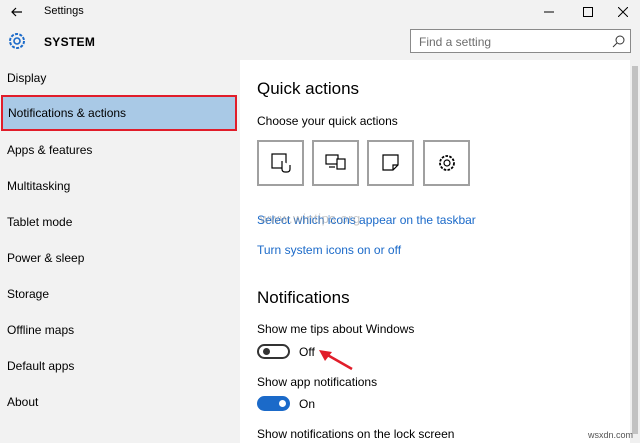 The width and height of the screenshot is (640, 443). What do you see at coordinates (329, 250) in the screenshot?
I see `system-icons-link: Turn system icons on or off` at bounding box center [329, 250].